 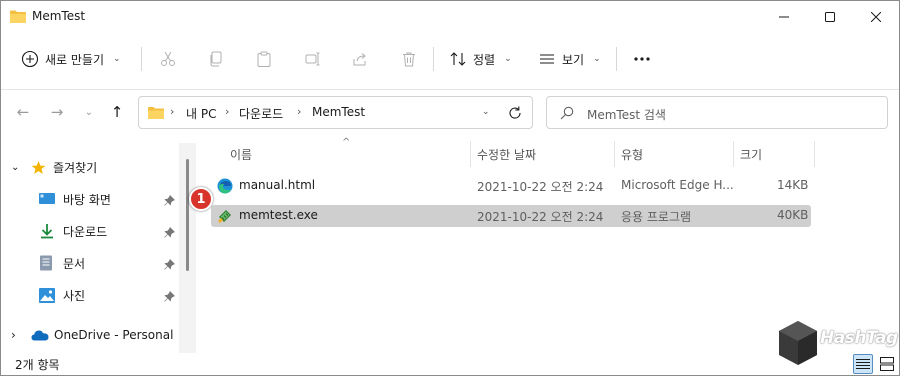 I want to click on tiles-view-icon, so click(x=887, y=364).